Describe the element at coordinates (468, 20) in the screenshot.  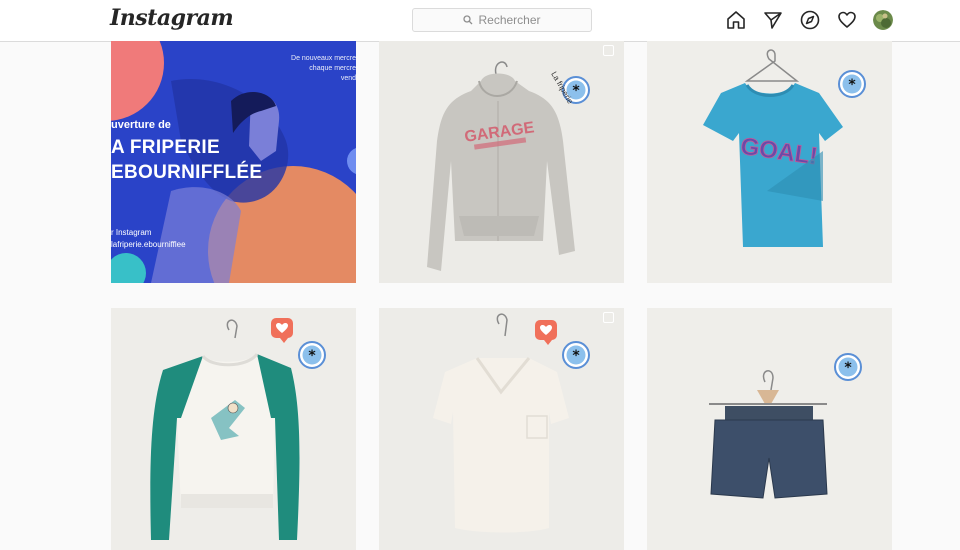
I see `search-icon` at that location.